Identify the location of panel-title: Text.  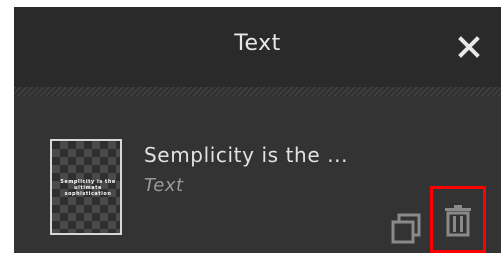
(257, 43).